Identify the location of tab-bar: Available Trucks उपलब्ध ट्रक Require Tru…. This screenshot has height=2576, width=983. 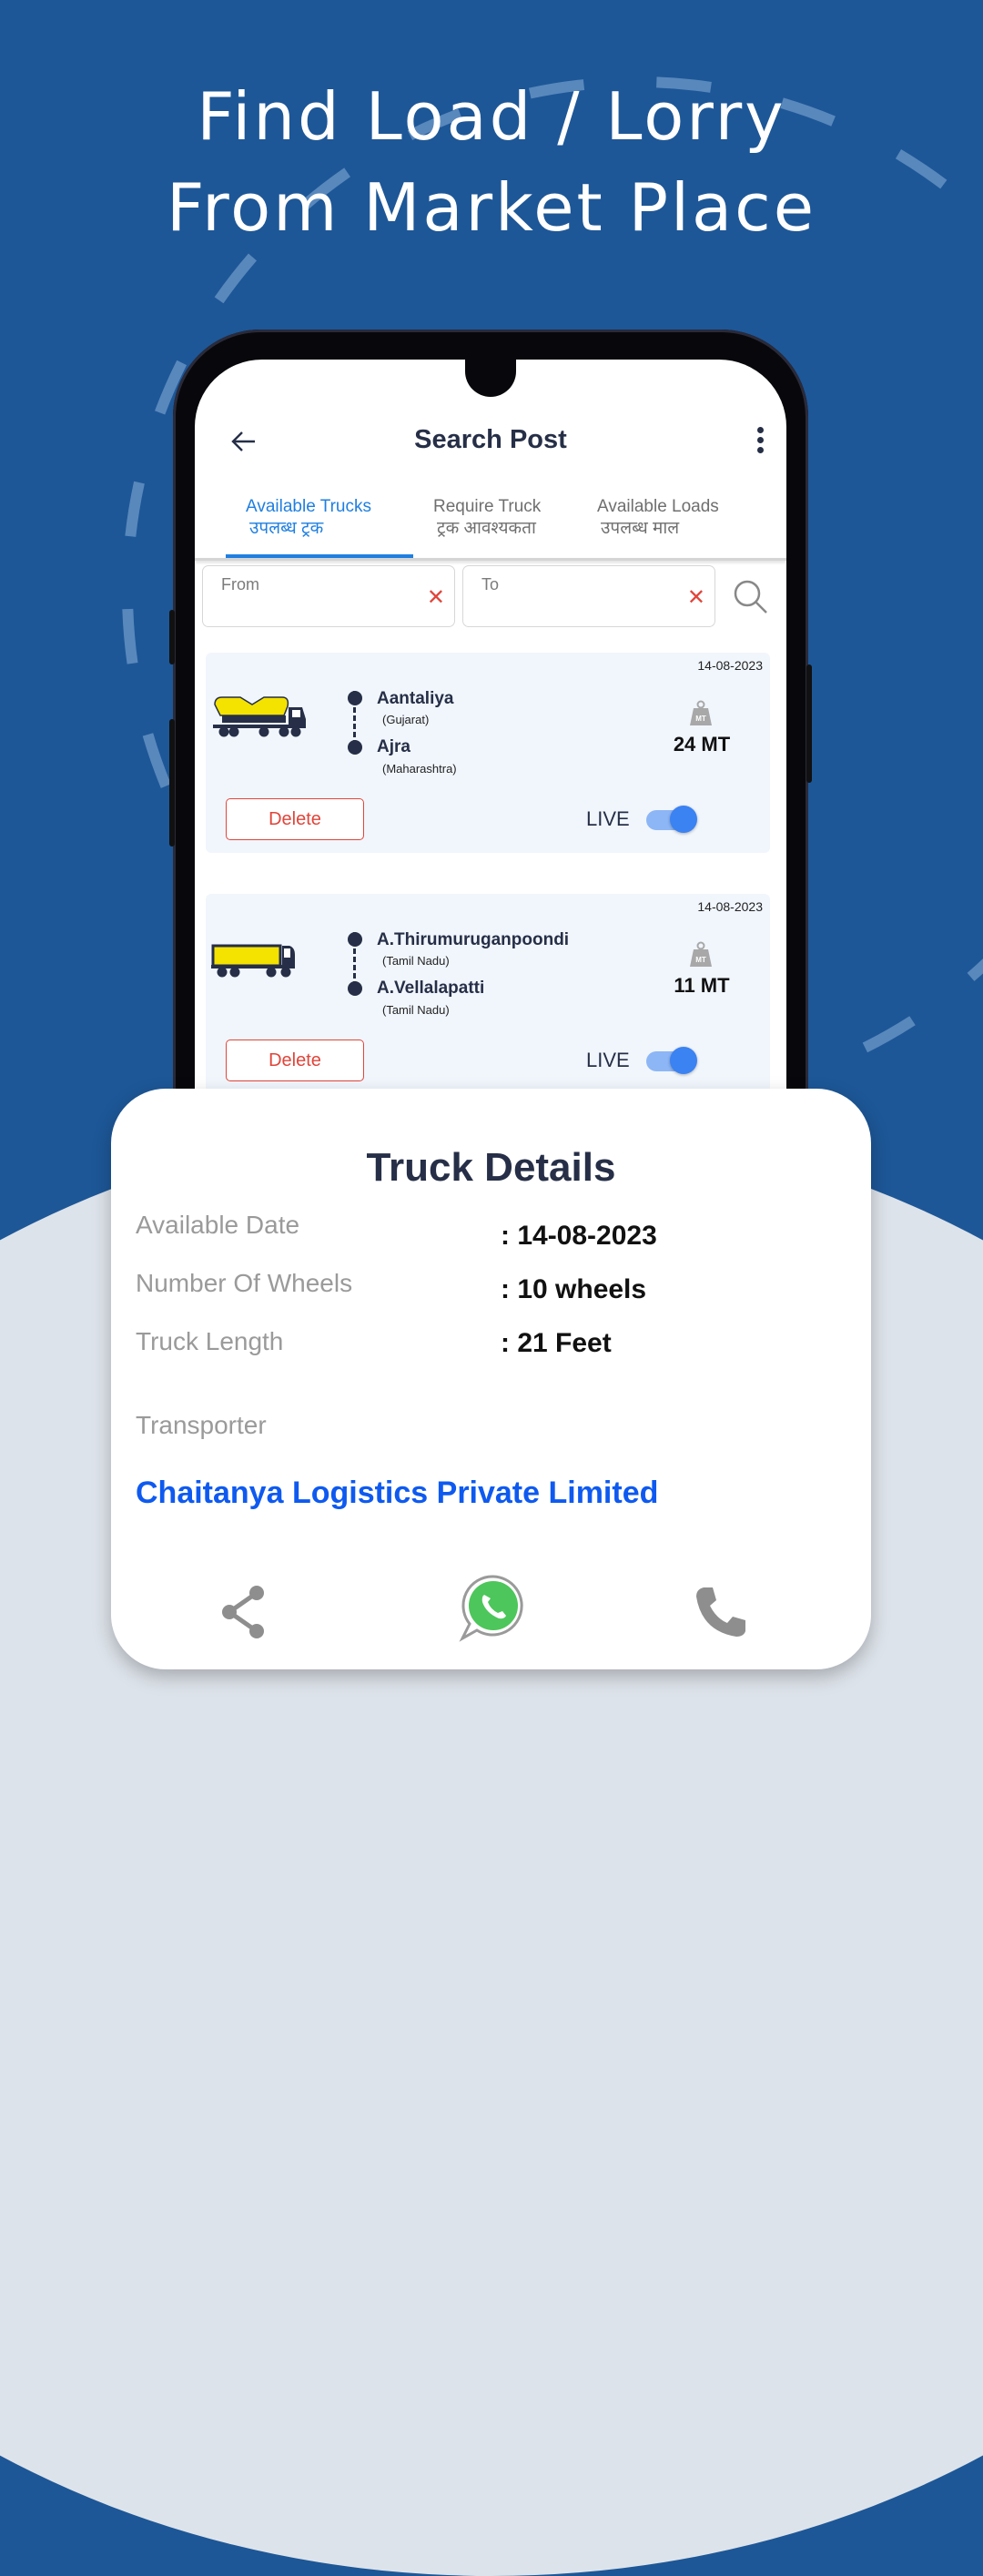
(490, 523).